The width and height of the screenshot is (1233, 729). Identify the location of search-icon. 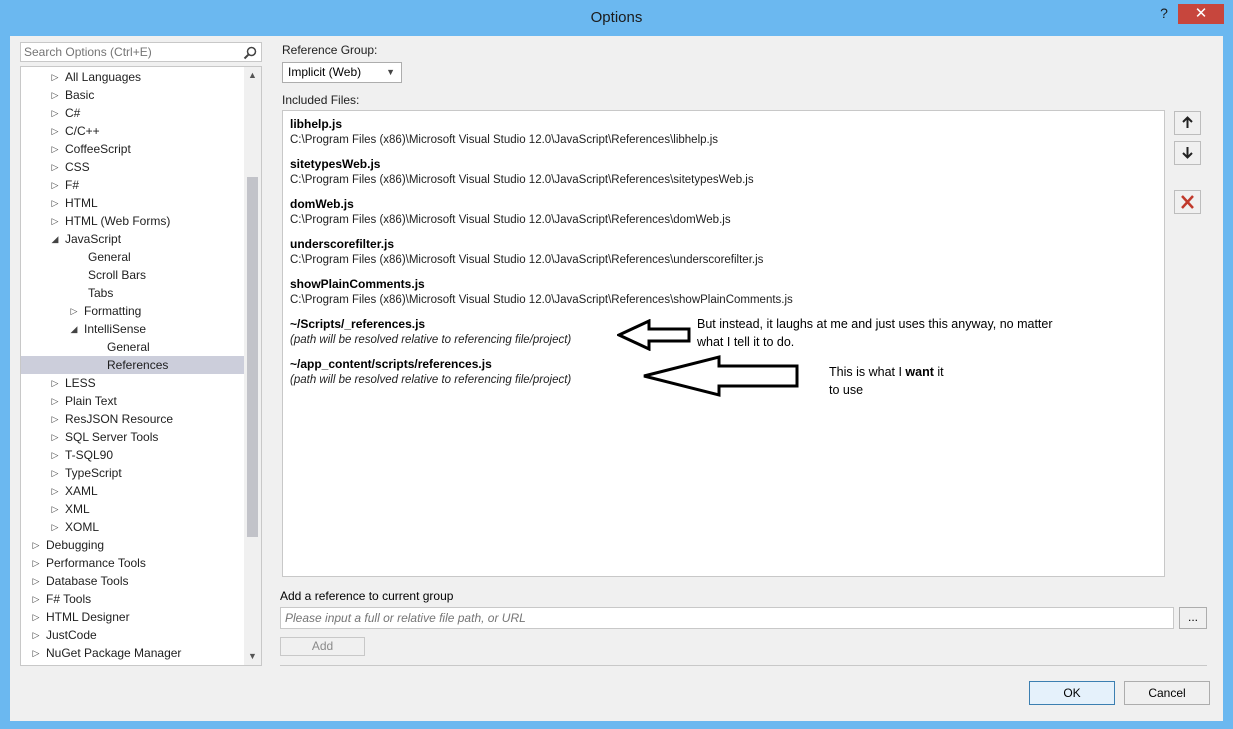
(250, 53).